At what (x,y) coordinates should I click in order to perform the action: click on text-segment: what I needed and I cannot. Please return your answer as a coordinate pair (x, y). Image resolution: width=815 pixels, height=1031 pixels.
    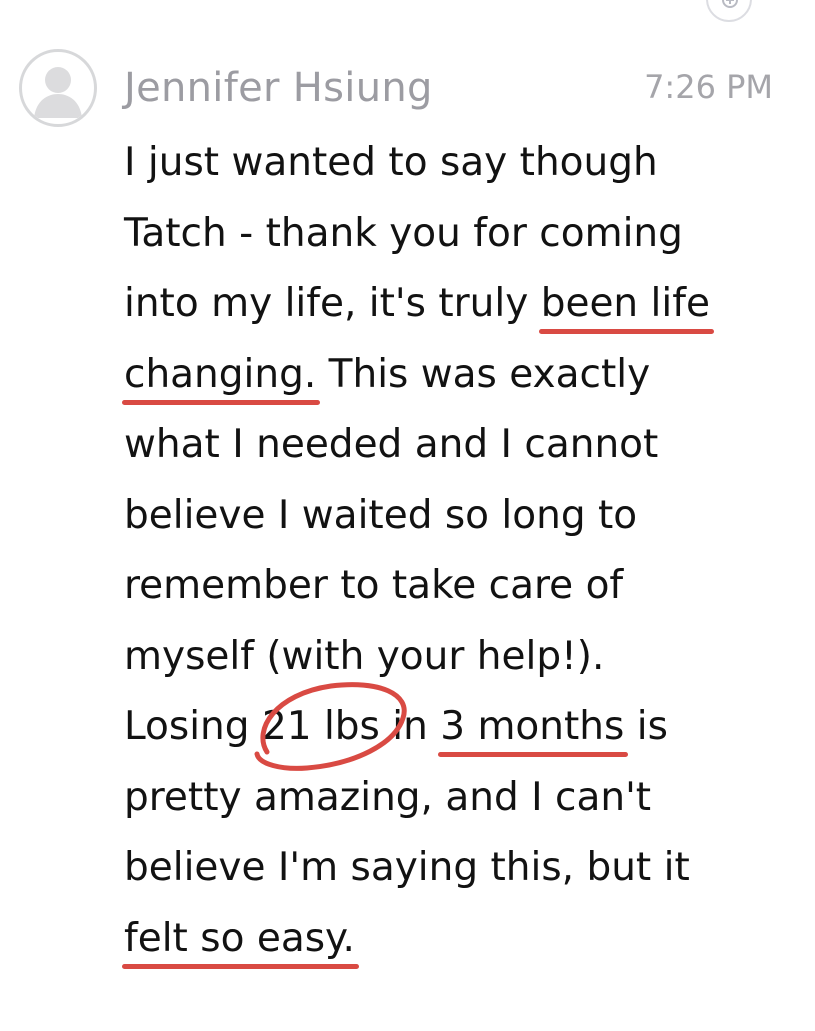
    Looking at the image, I should click on (391, 444).